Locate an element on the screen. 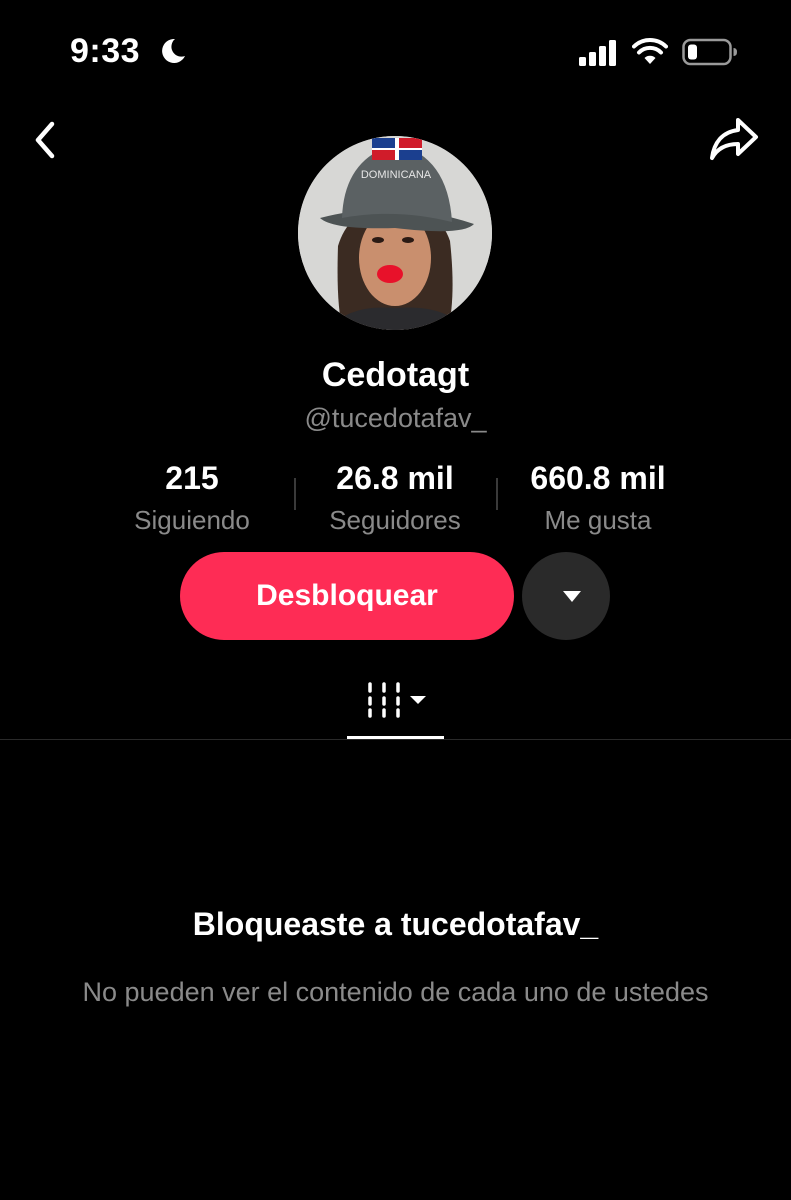 This screenshot has height=1200, width=791. signal-icon is located at coordinates (597, 53).